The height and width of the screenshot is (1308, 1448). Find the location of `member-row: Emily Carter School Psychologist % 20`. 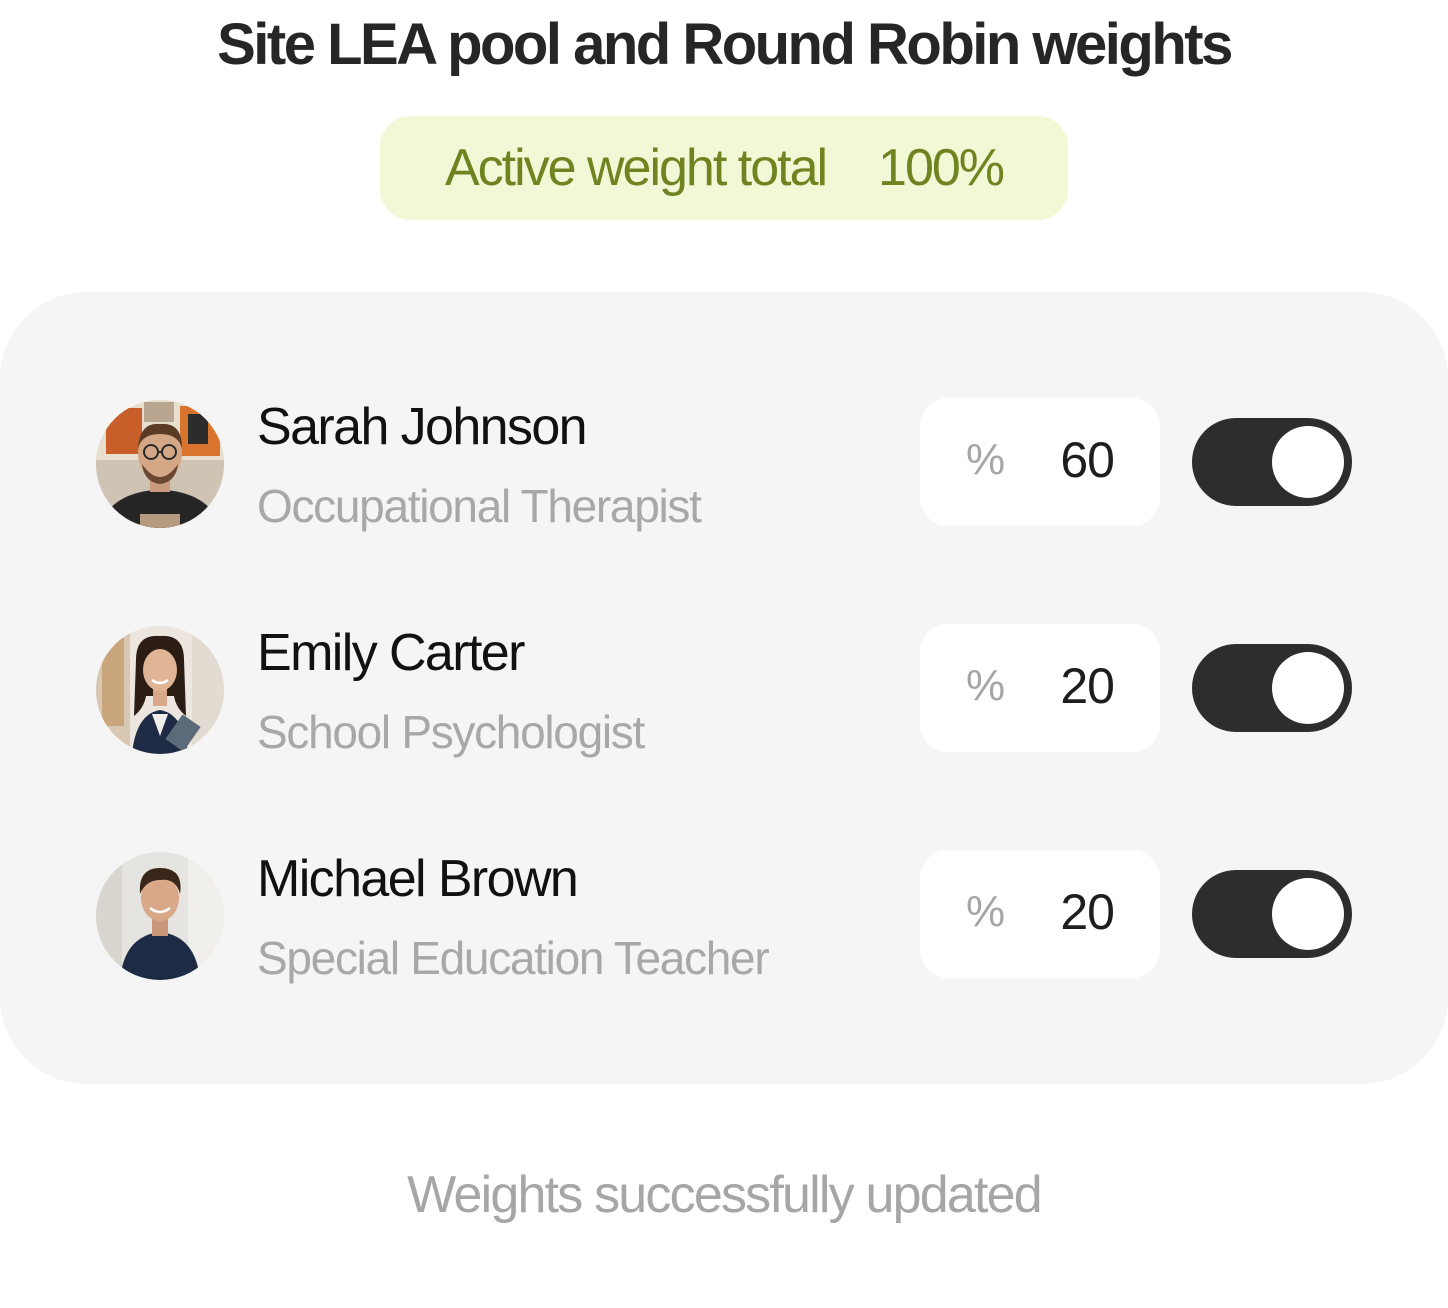

member-row: Emily Carter School Psychologist % 20 is located at coordinates (724, 698).